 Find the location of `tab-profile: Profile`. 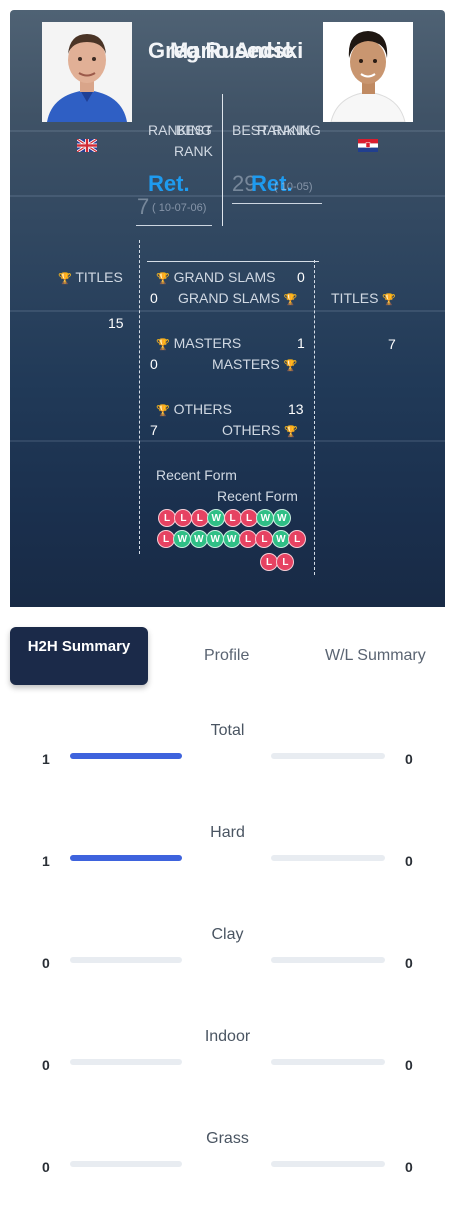

tab-profile: Profile is located at coordinates (226, 656).